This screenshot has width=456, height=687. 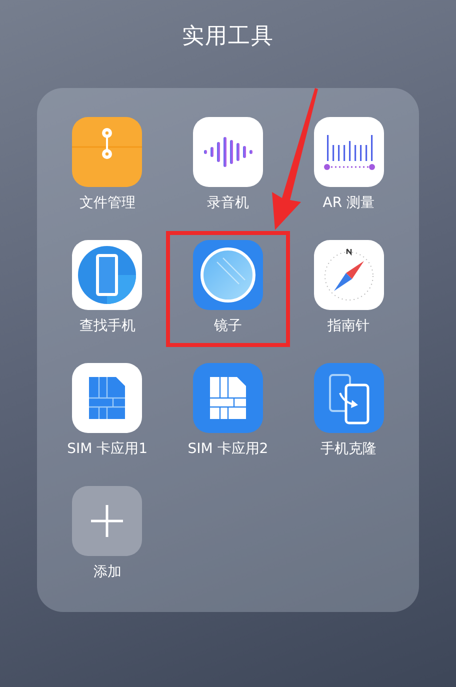 I want to click on phone-icon, so click(x=107, y=275).